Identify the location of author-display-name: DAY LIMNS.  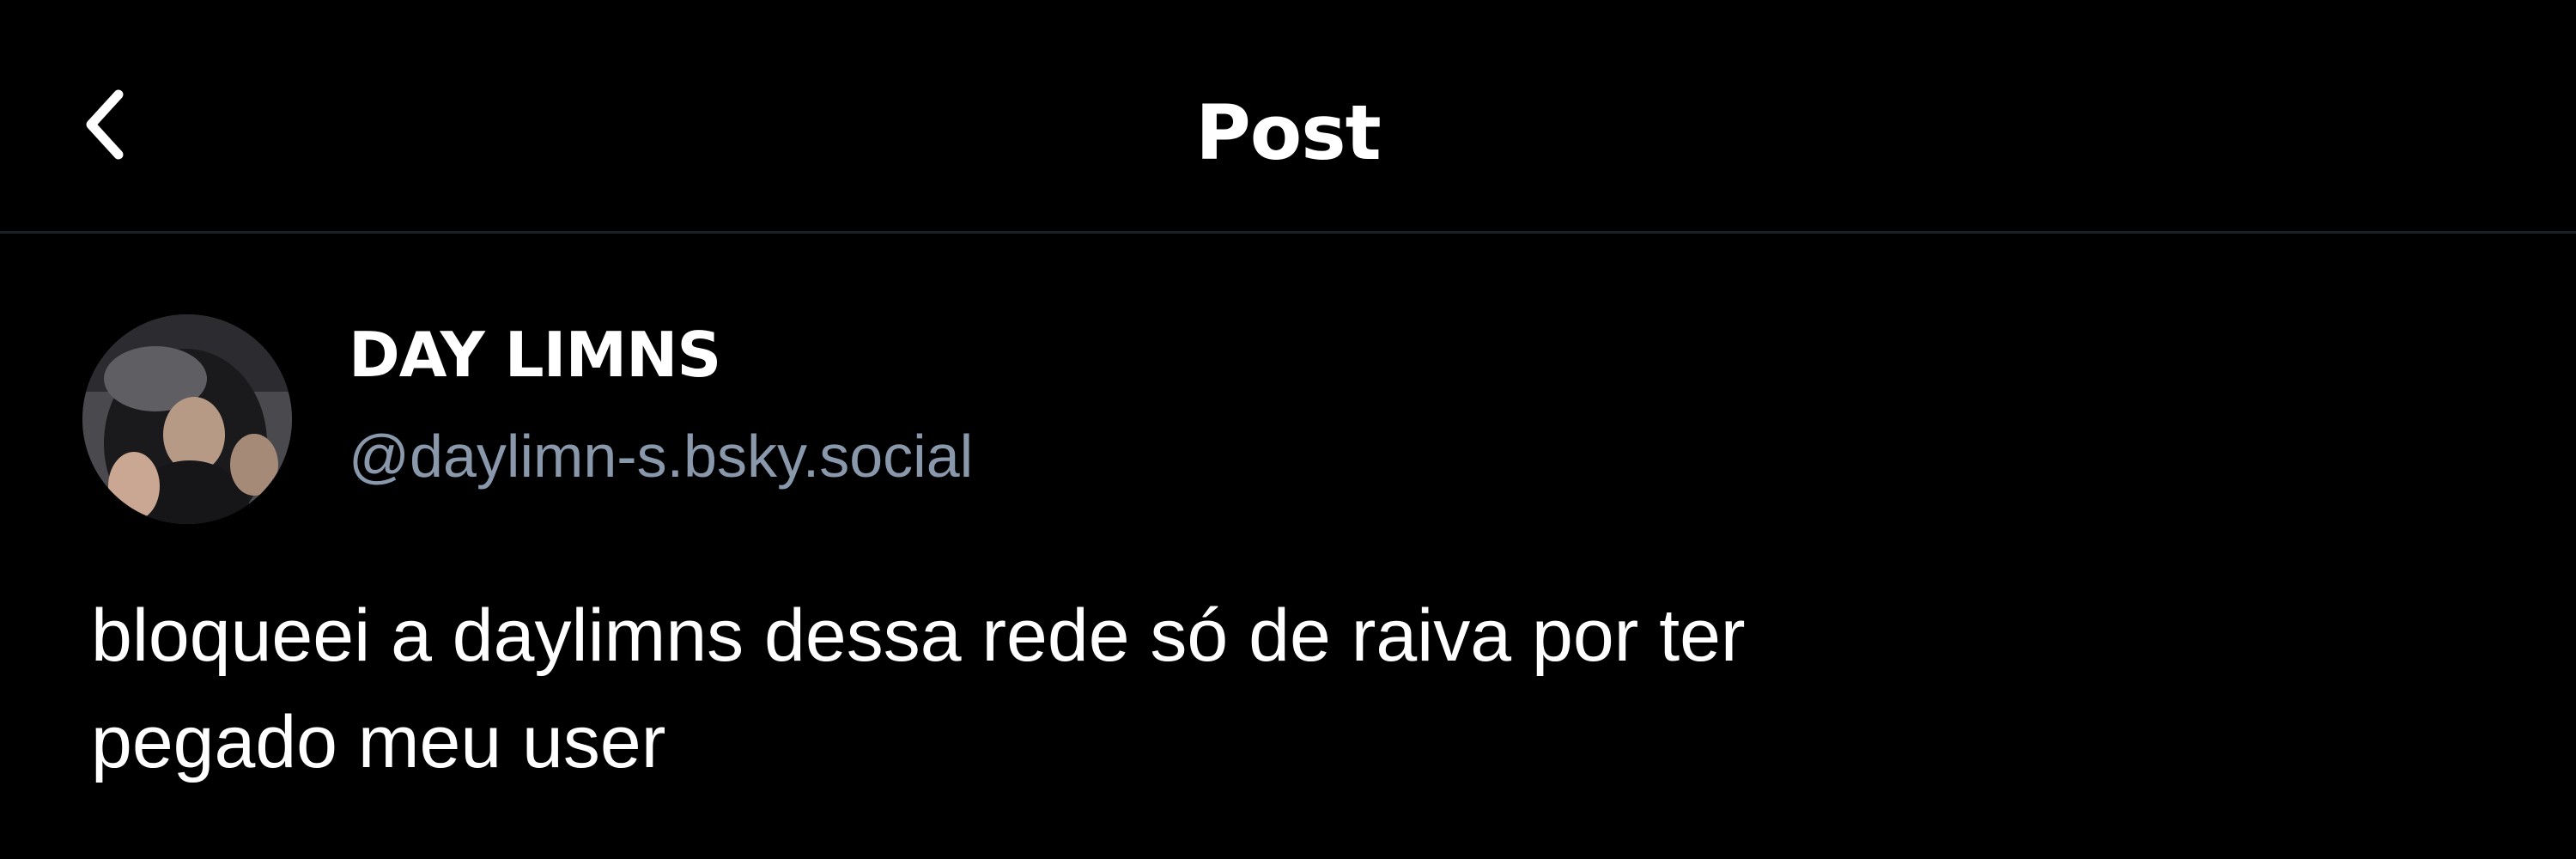
(535, 355).